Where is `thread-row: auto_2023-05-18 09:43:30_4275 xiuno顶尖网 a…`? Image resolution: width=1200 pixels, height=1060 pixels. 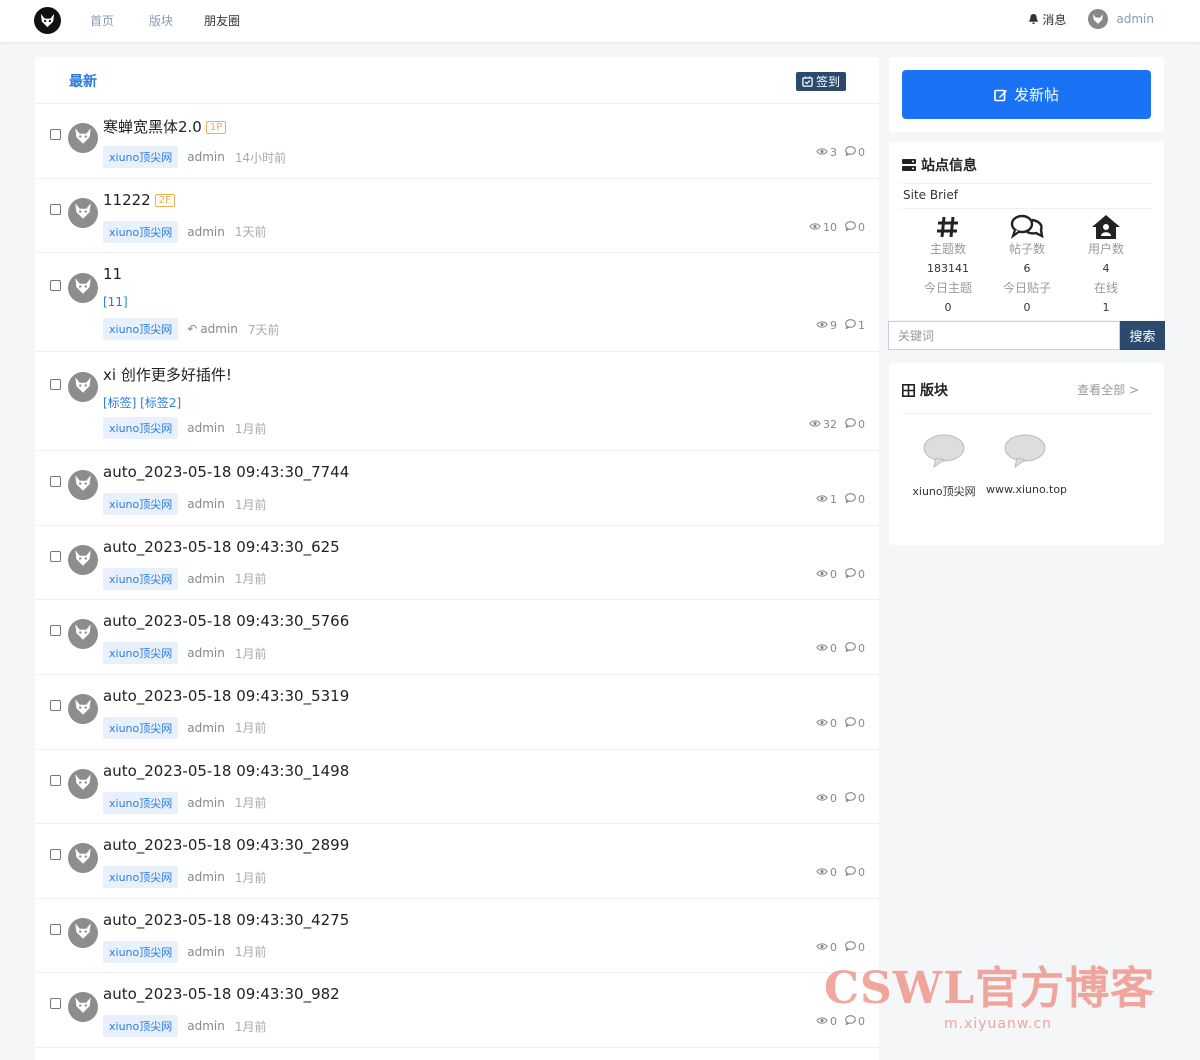
thread-row: auto_2023-05-18 09:43:30_4275 xiuno顶尖网 a… is located at coordinates (457, 936).